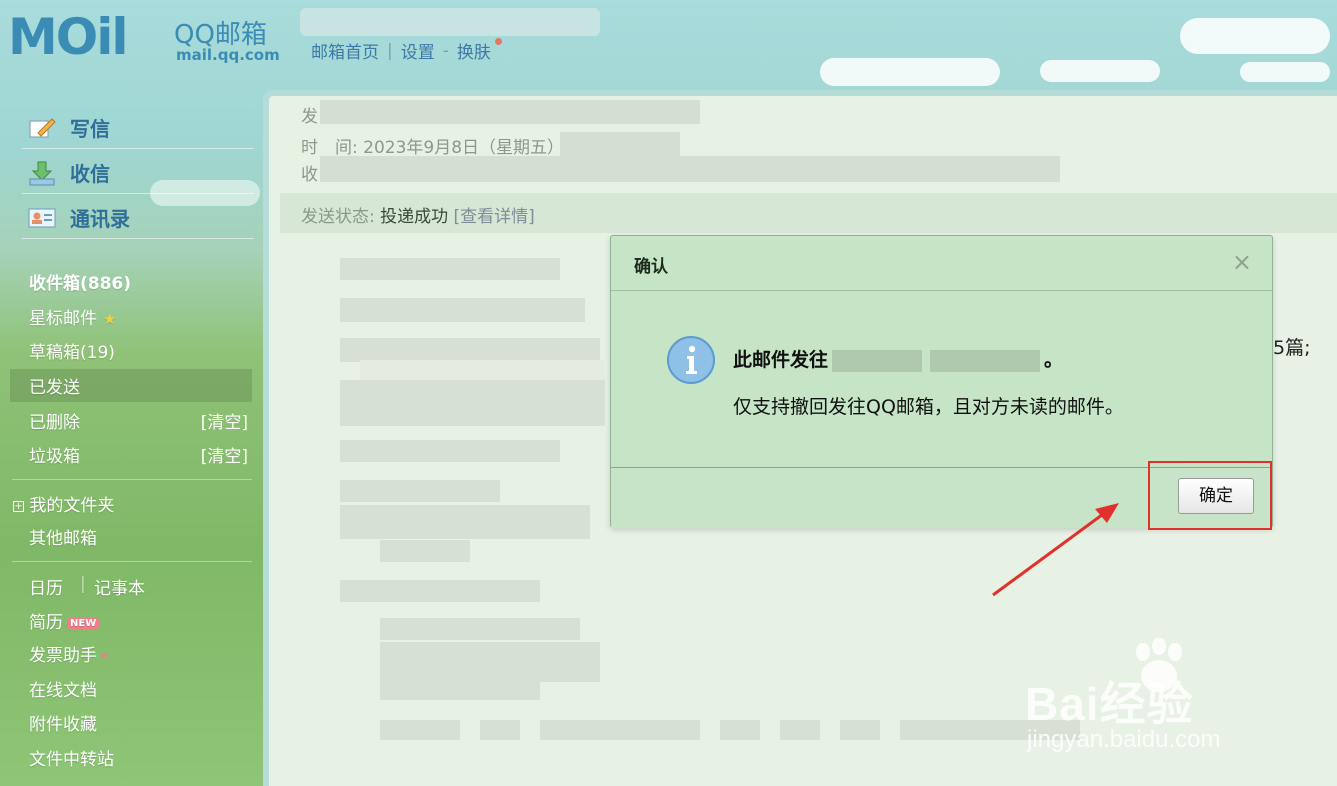  What do you see at coordinates (309, 175) in the screenshot?
I see `to-label: 收` at bounding box center [309, 175].